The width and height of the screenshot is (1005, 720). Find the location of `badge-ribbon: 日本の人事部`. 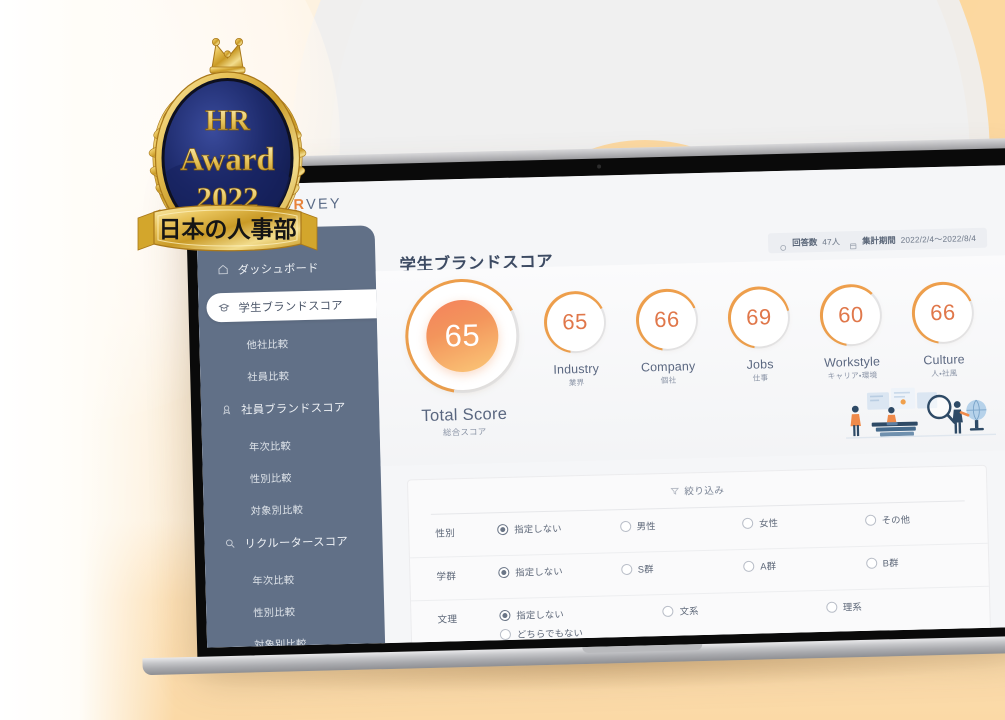

badge-ribbon: 日本の人事部 is located at coordinates (227, 228).